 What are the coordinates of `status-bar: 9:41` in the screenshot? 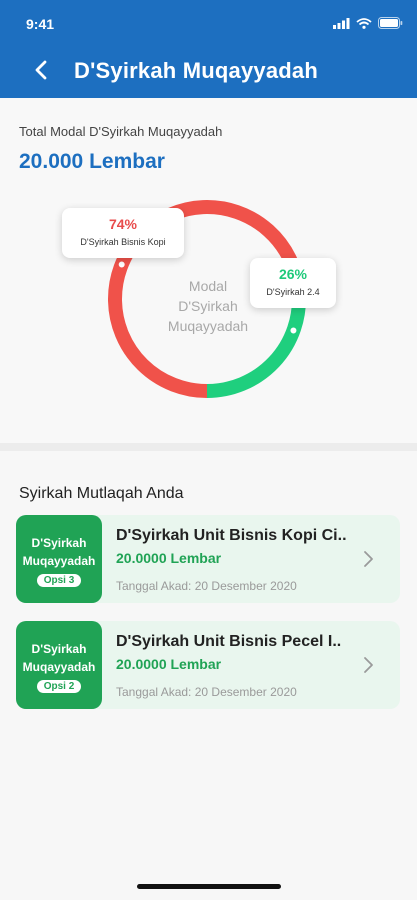 It's located at (208, 25).